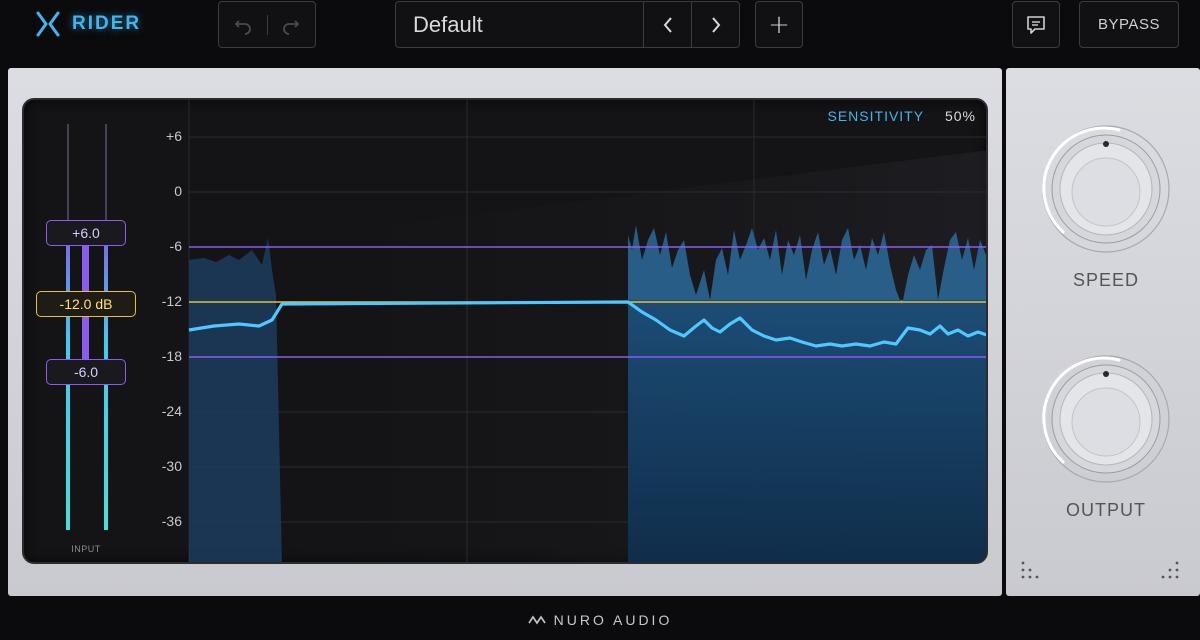 Image resolution: width=1200 pixels, height=640 pixels. What do you see at coordinates (171, 356) in the screenshot?
I see `y-tick-label: -18` at bounding box center [171, 356].